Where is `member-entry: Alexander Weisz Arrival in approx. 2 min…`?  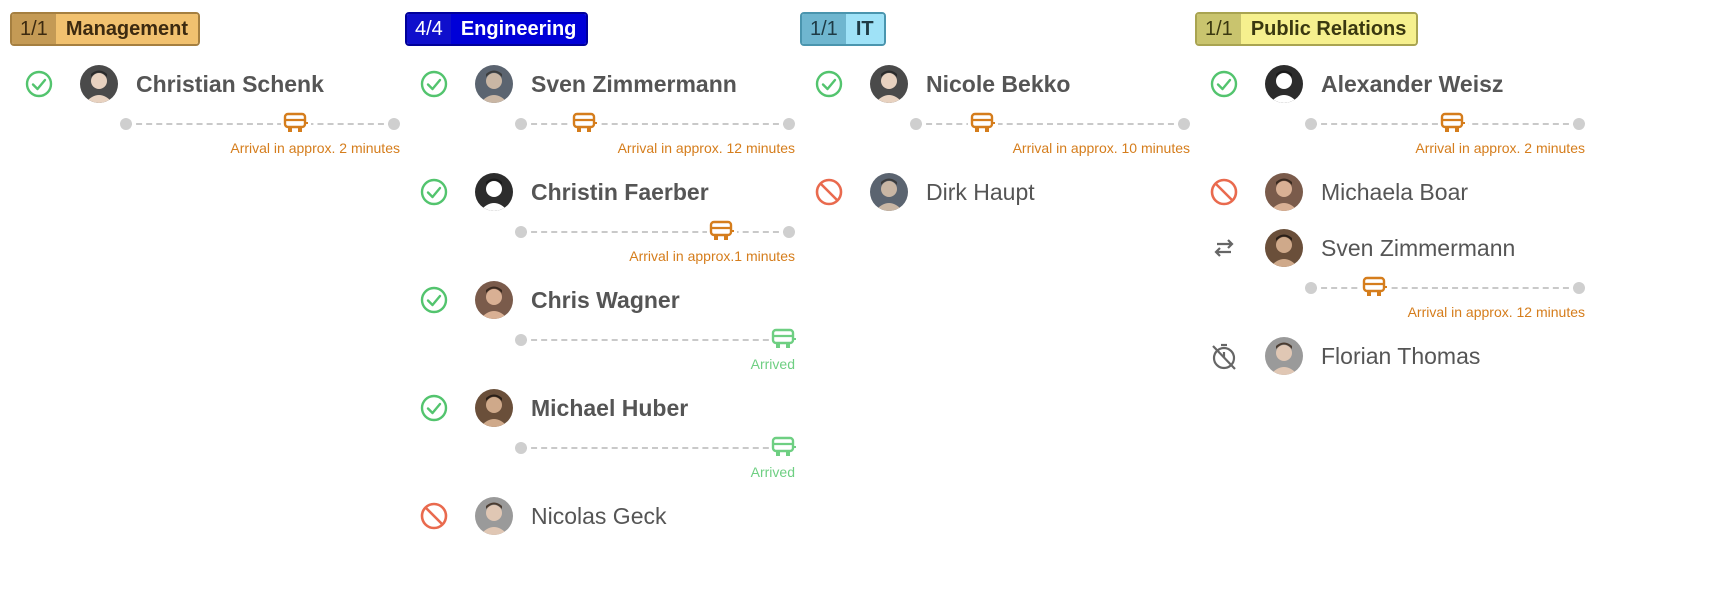 member-entry: Alexander Weisz Arrival in approx. 2 min… is located at coordinates (1395, 109).